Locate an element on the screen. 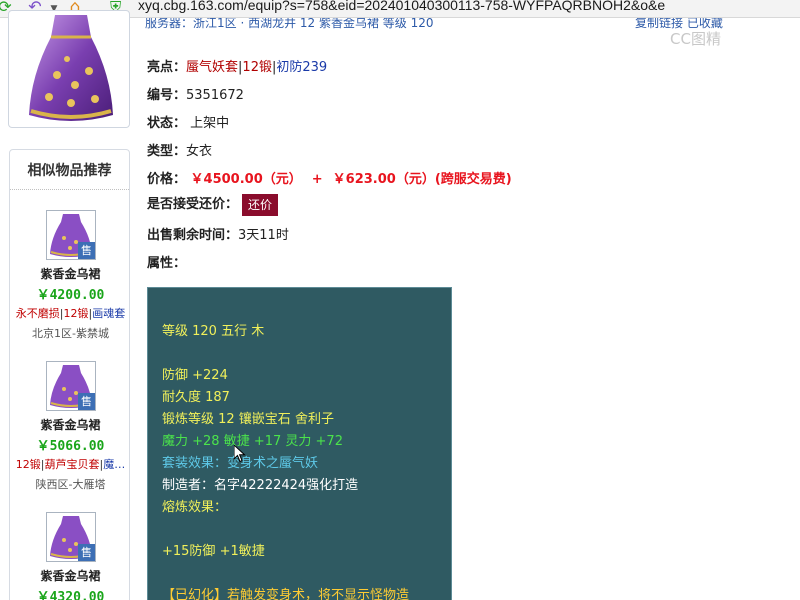  skirt-image is located at coordinates (71, 68).